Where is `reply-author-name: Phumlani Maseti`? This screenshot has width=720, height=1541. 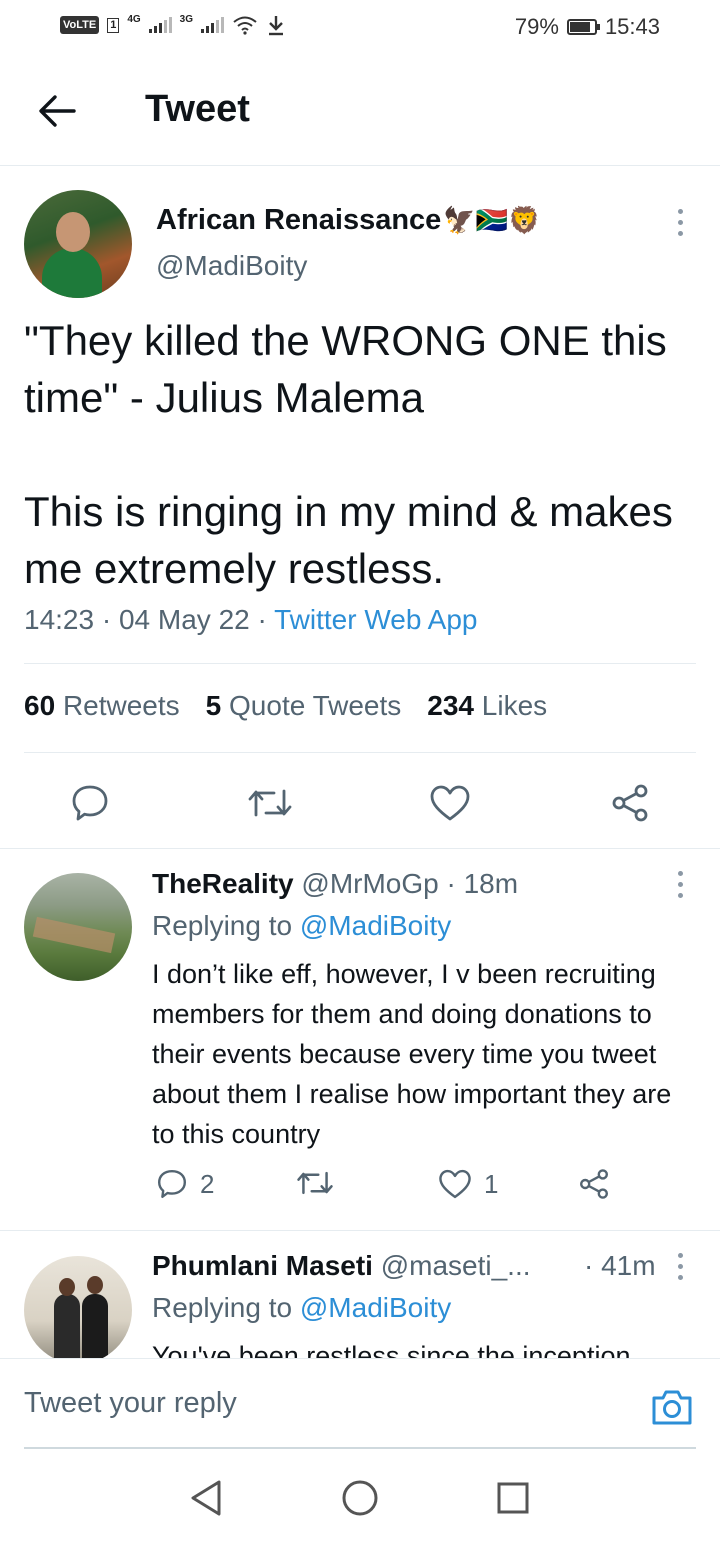
reply-author-name: Phumlani Maseti is located at coordinates (262, 1265).